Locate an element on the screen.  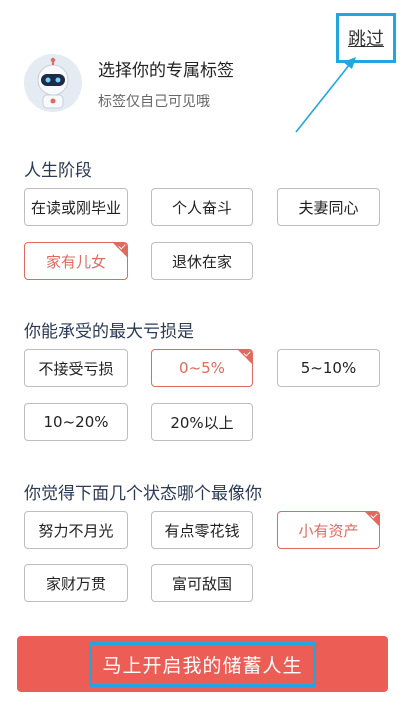
skip-label: 跳过 is located at coordinates (366, 38).